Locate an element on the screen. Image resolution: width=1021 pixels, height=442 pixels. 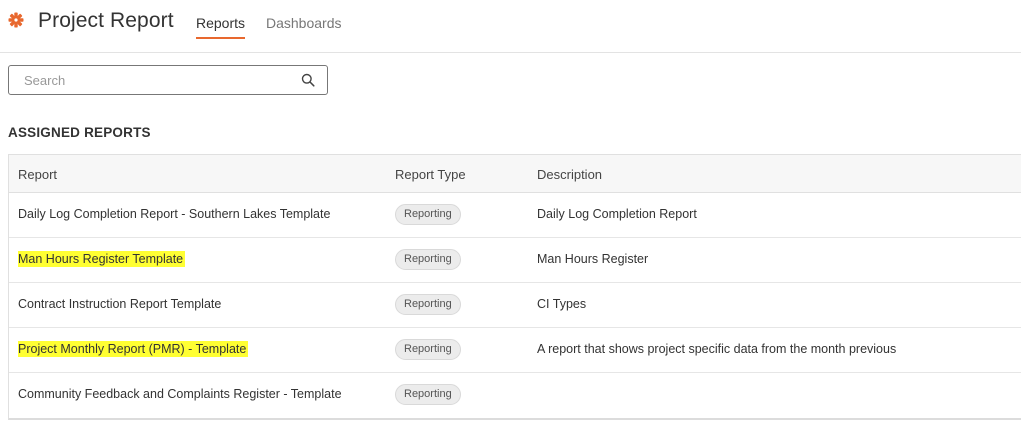
column-header-report-type: Report Type is located at coordinates (430, 174).